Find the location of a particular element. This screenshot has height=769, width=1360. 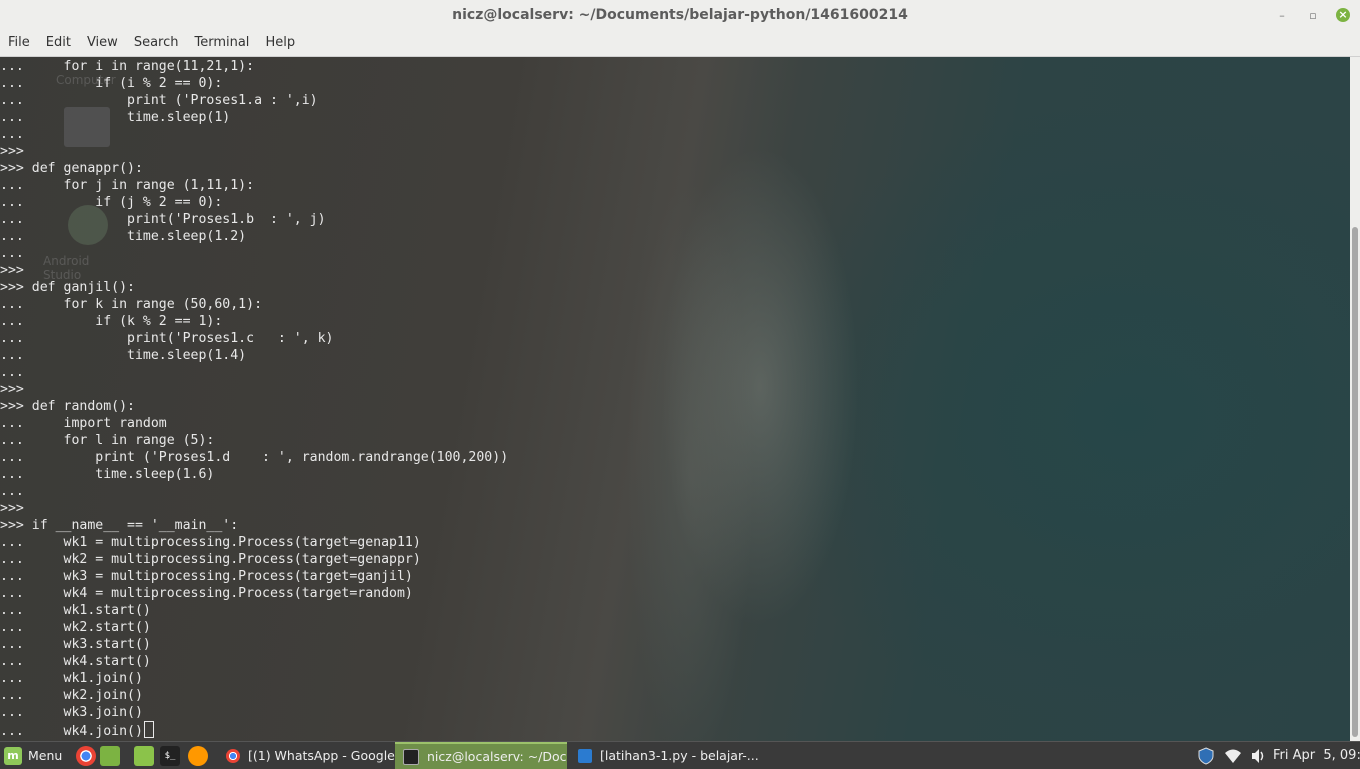

close-button: × is located at coordinates (1343, 15).